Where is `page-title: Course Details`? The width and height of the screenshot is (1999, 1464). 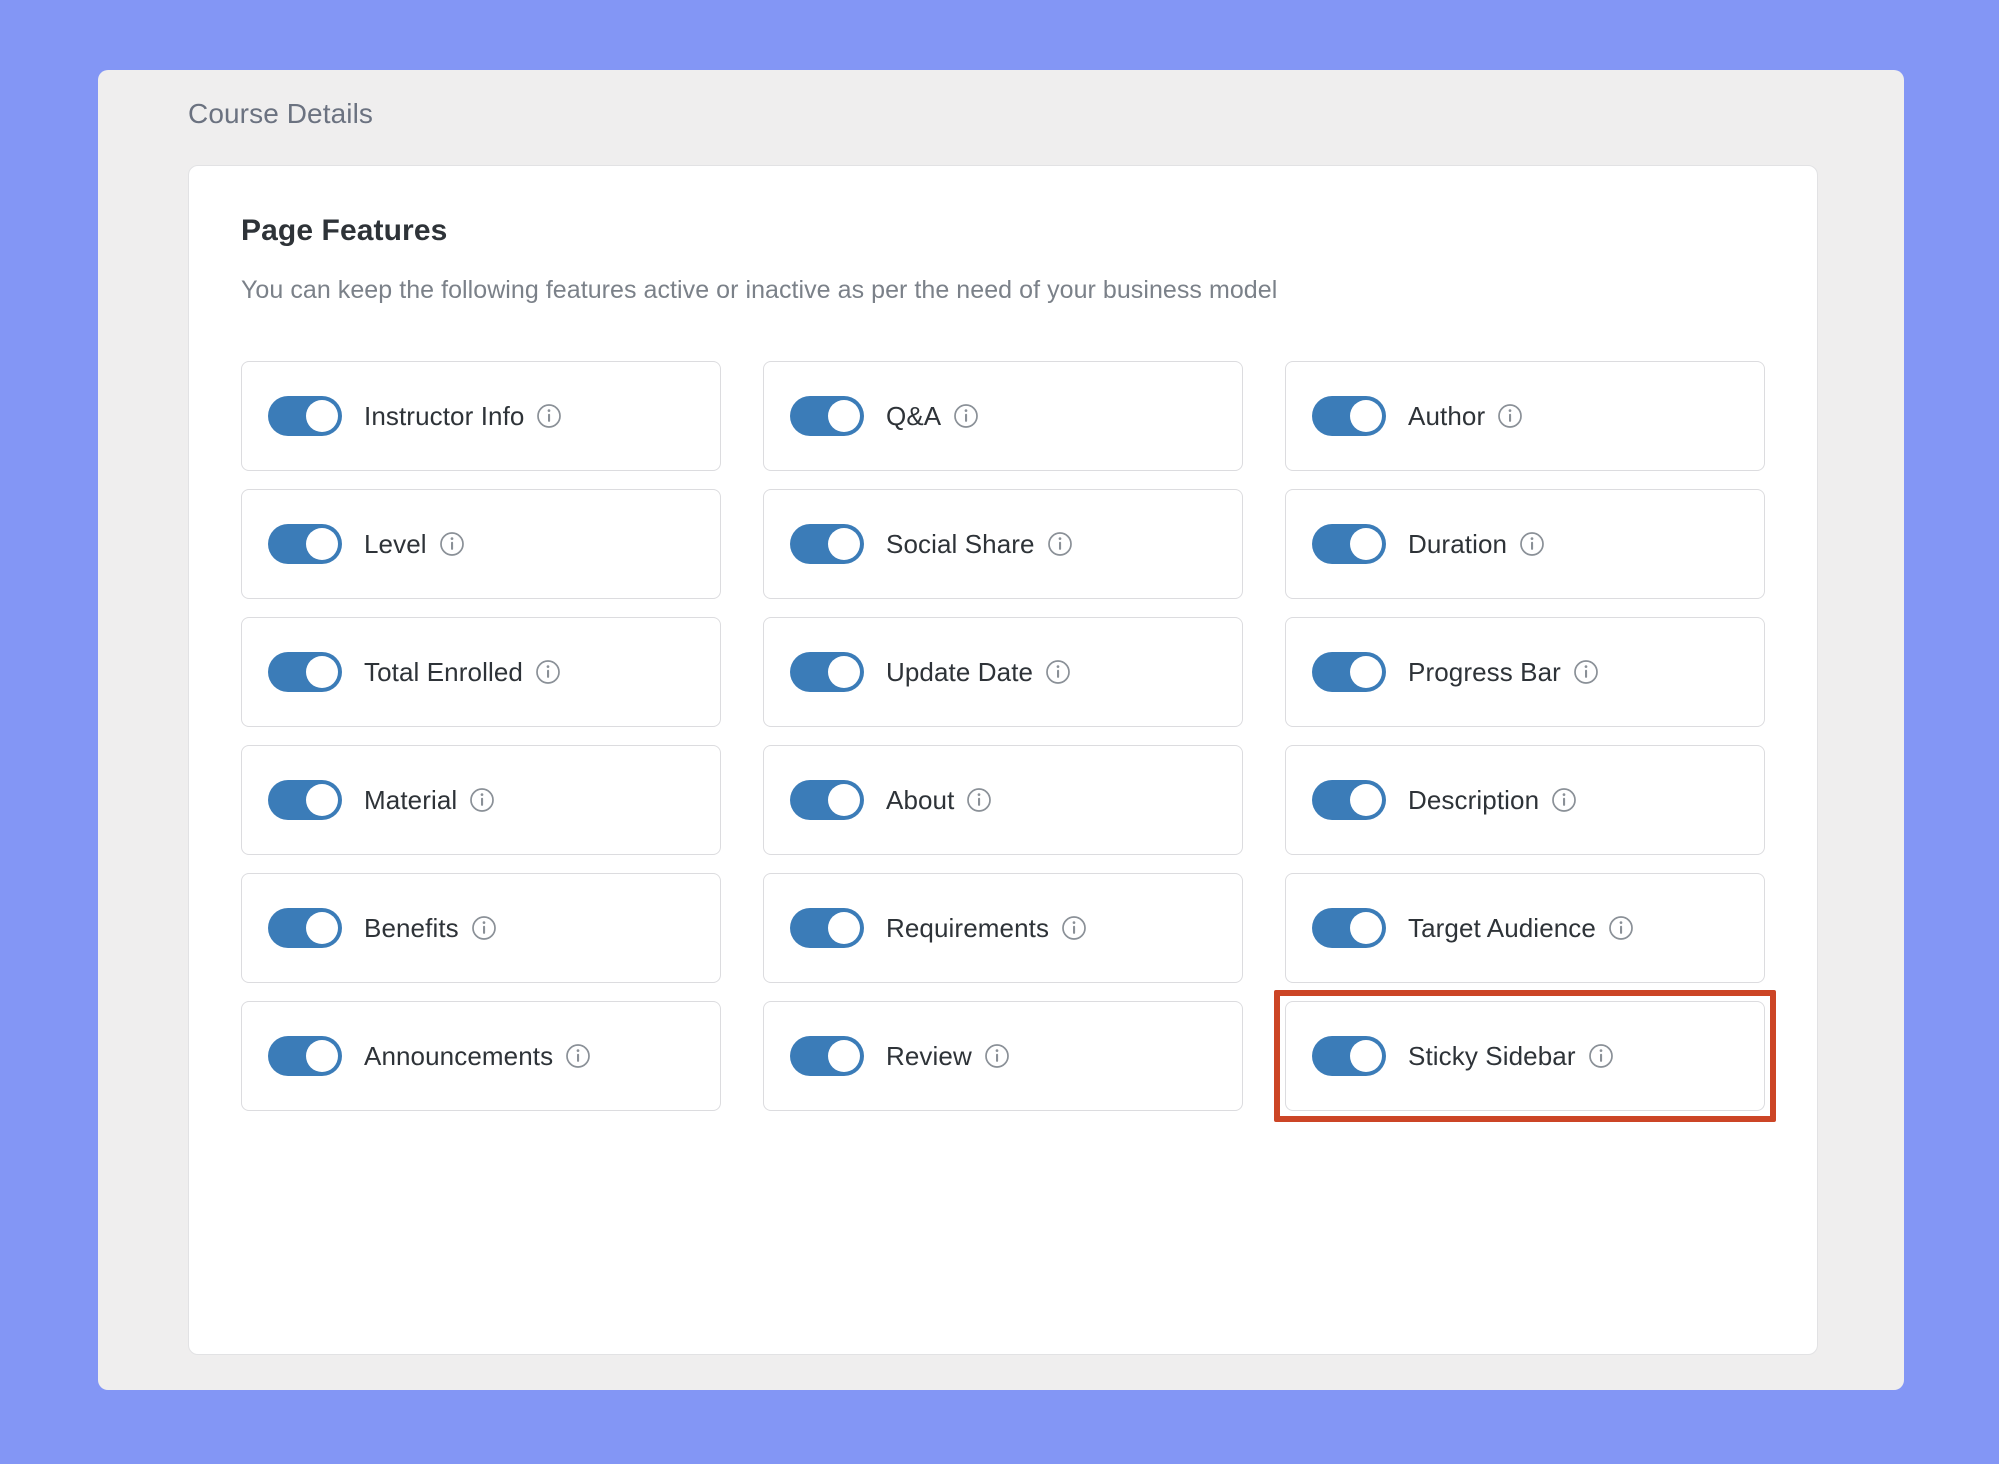 page-title: Course Details is located at coordinates (281, 113).